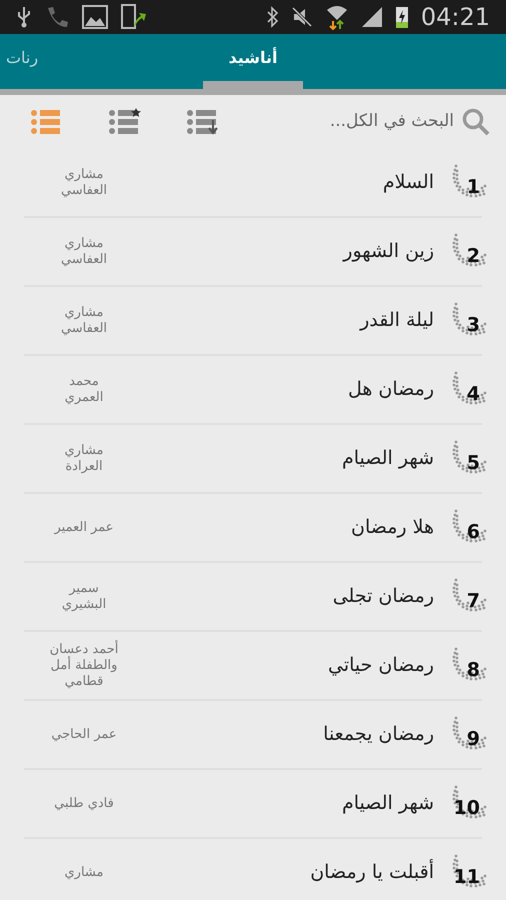 The height and width of the screenshot is (900, 506). Describe the element at coordinates (84, 872) in the screenshot. I see `artist-name: مشاري` at that location.